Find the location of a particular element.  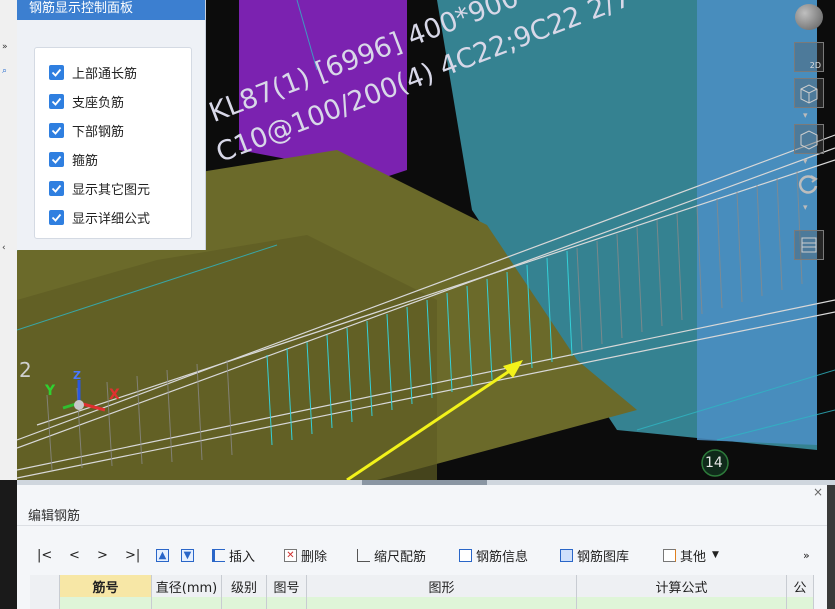

column-header: 直径(mm) is located at coordinates (187, 586).